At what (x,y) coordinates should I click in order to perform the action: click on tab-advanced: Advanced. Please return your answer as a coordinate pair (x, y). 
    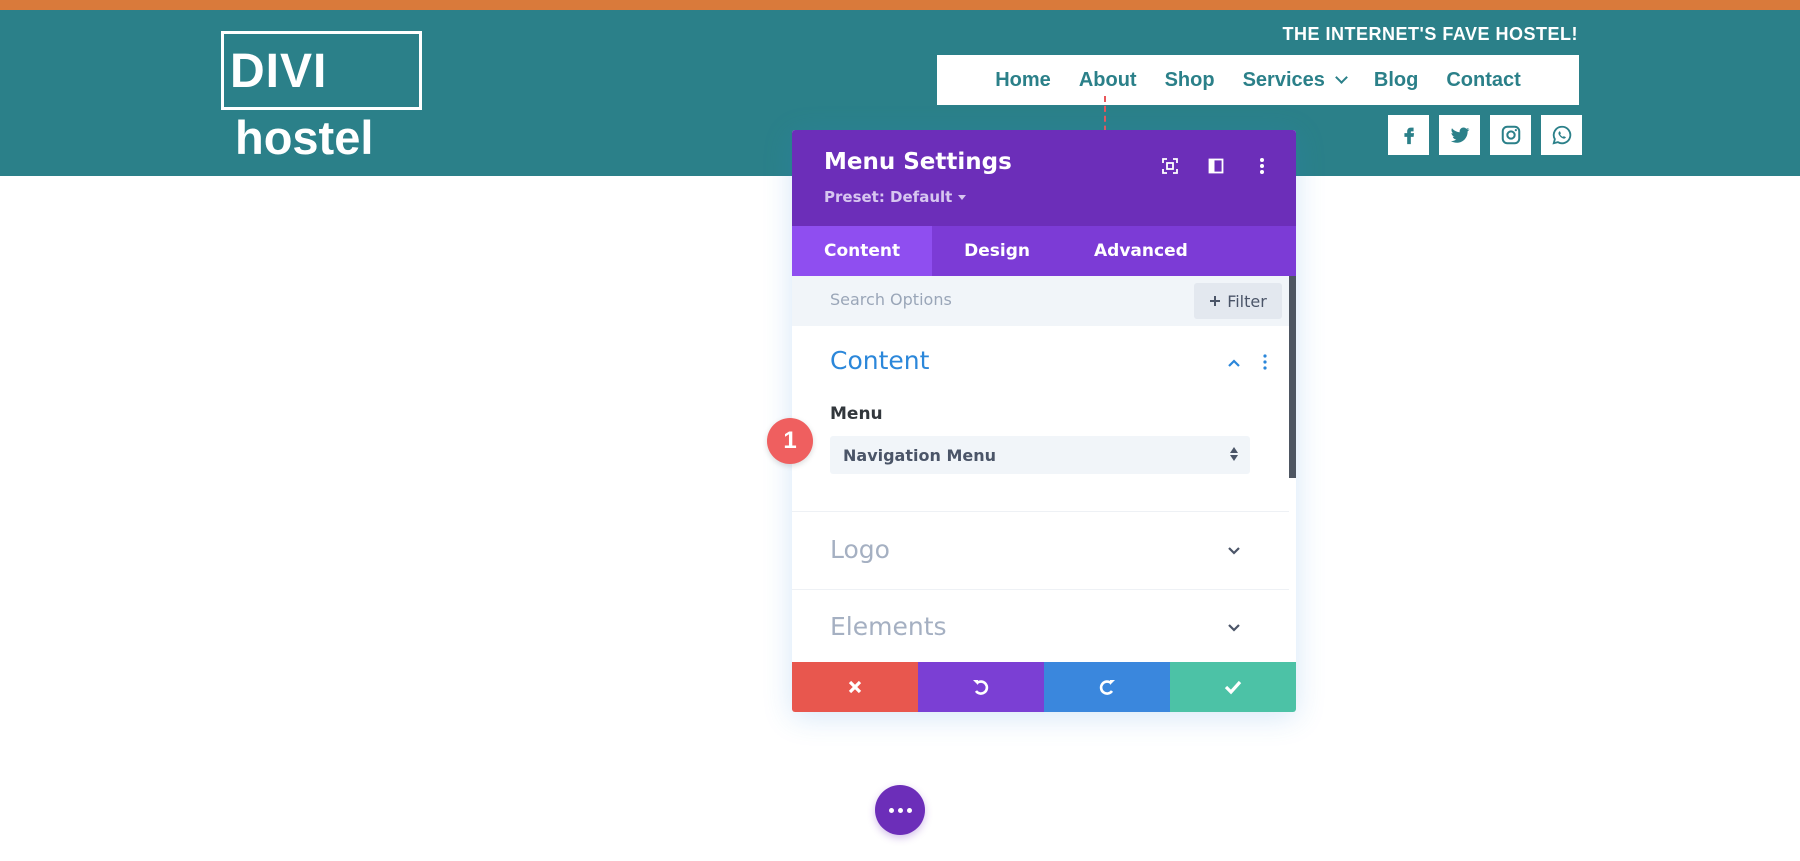
    Looking at the image, I should click on (1141, 251).